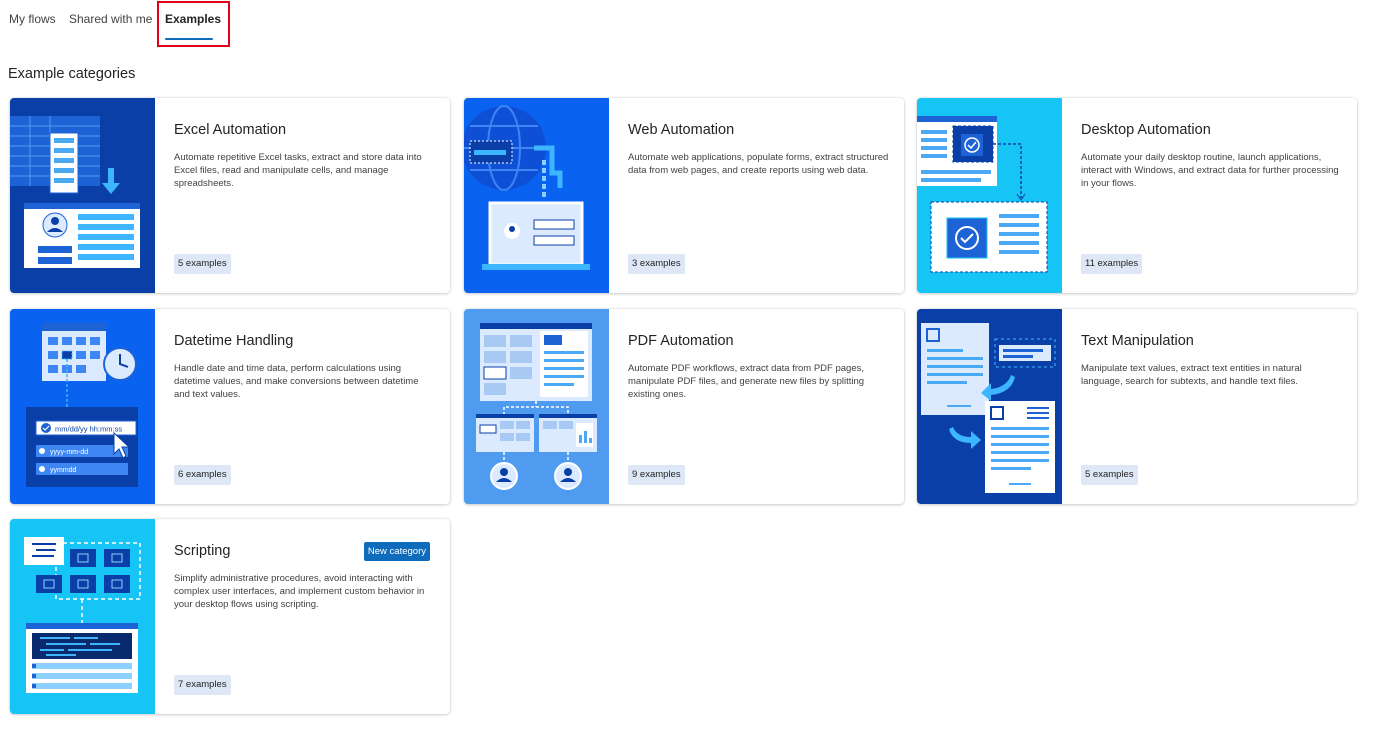 This screenshot has width=1379, height=734. Describe the element at coordinates (230, 130) in the screenshot. I see `card-title: Excel Automation` at that location.